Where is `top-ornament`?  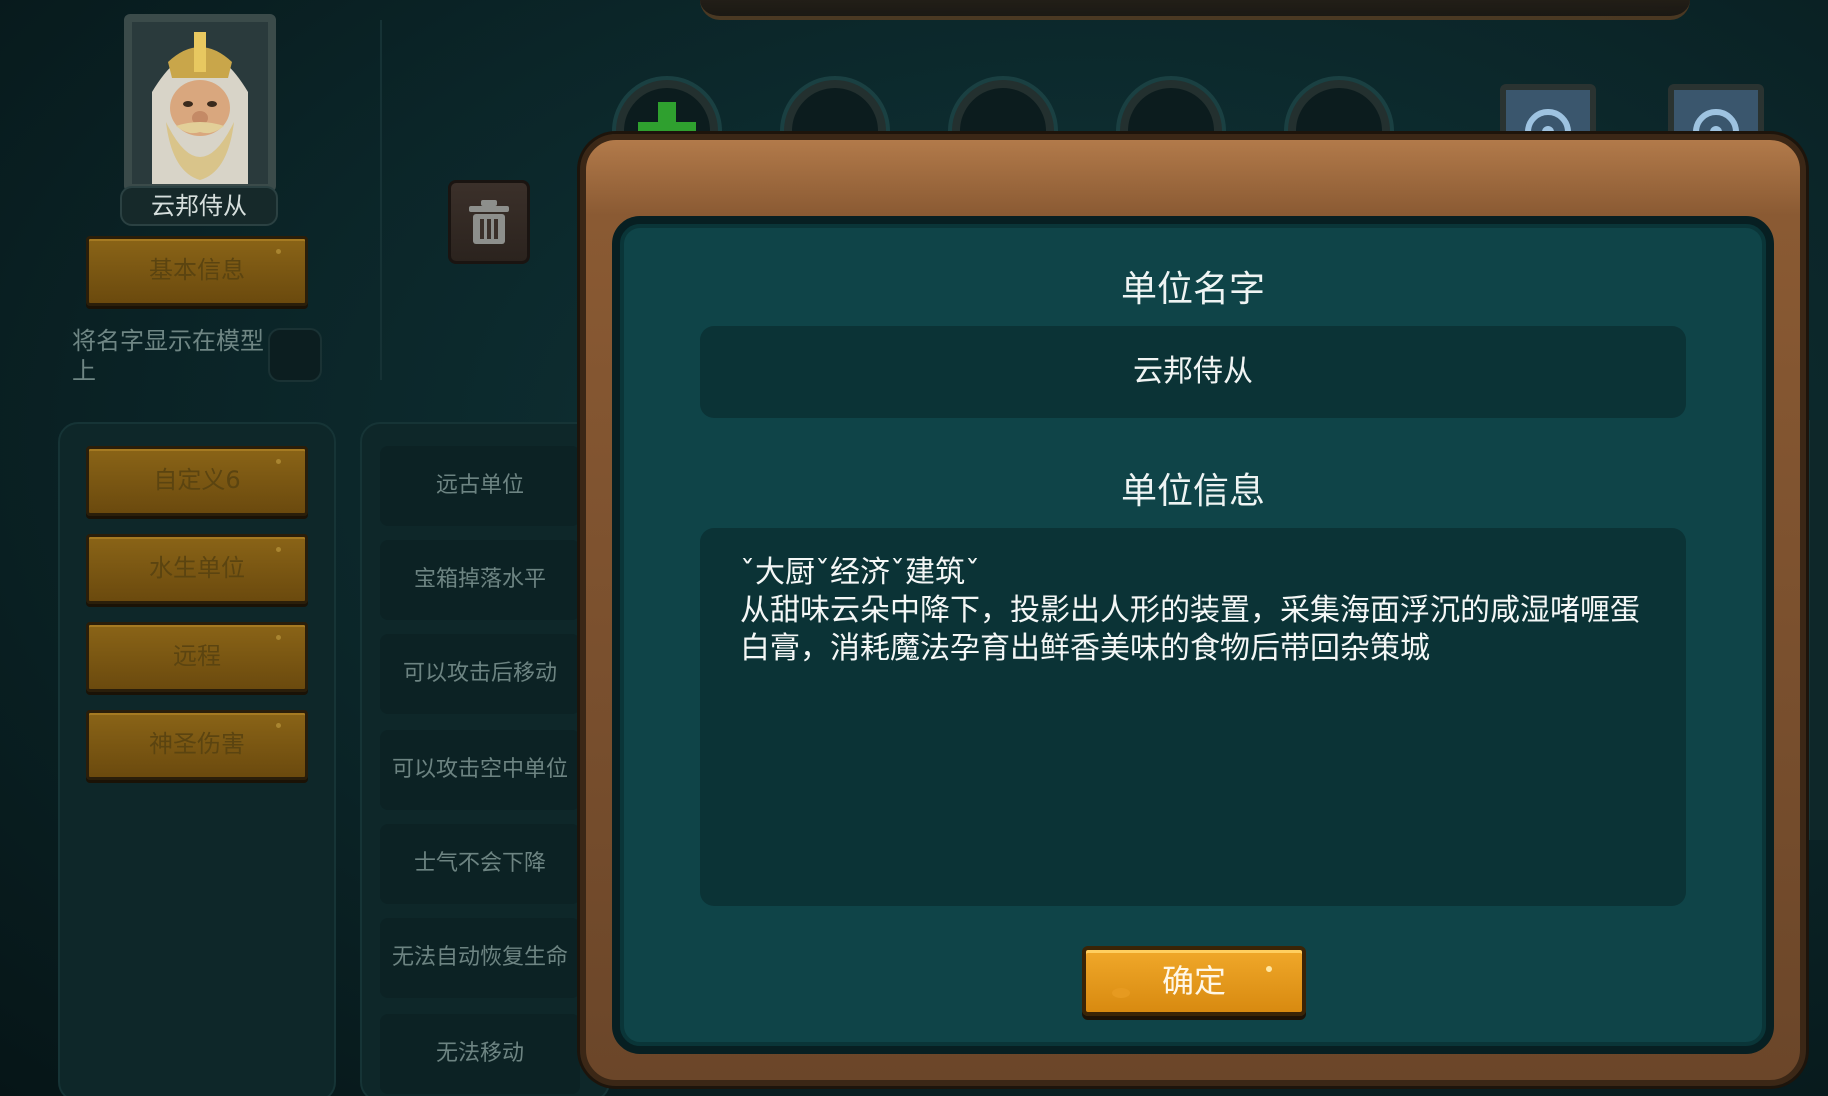
top-ornament is located at coordinates (1195, 10).